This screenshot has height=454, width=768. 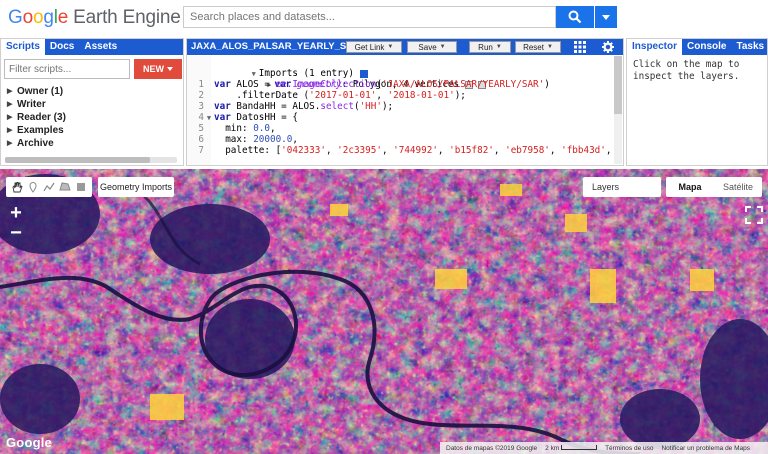 I want to click on tree-item-label: Writer, so click(x=31, y=104).